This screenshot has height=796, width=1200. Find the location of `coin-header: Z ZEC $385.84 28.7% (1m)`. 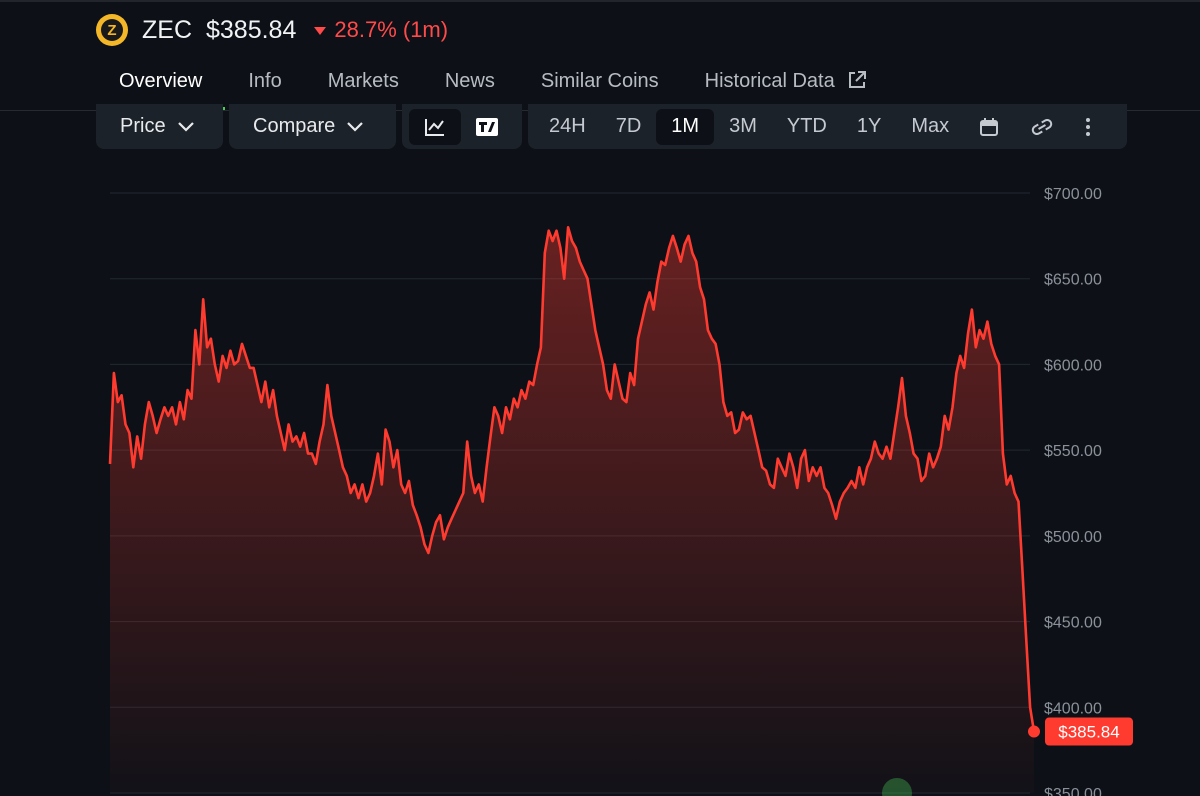

coin-header: Z ZEC $385.84 28.7% (1m) is located at coordinates (272, 30).